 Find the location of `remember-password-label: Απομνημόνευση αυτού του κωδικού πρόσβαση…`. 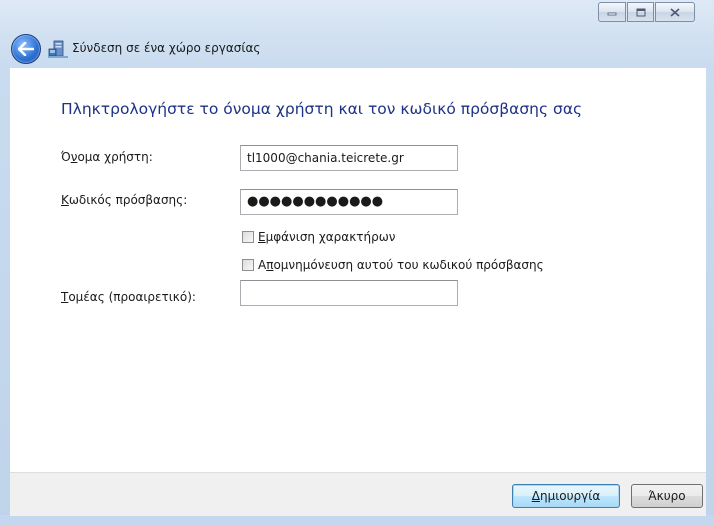

remember-password-label: Απομνημόνευση αυτού του κωδικού πρόσβαση… is located at coordinates (401, 265).